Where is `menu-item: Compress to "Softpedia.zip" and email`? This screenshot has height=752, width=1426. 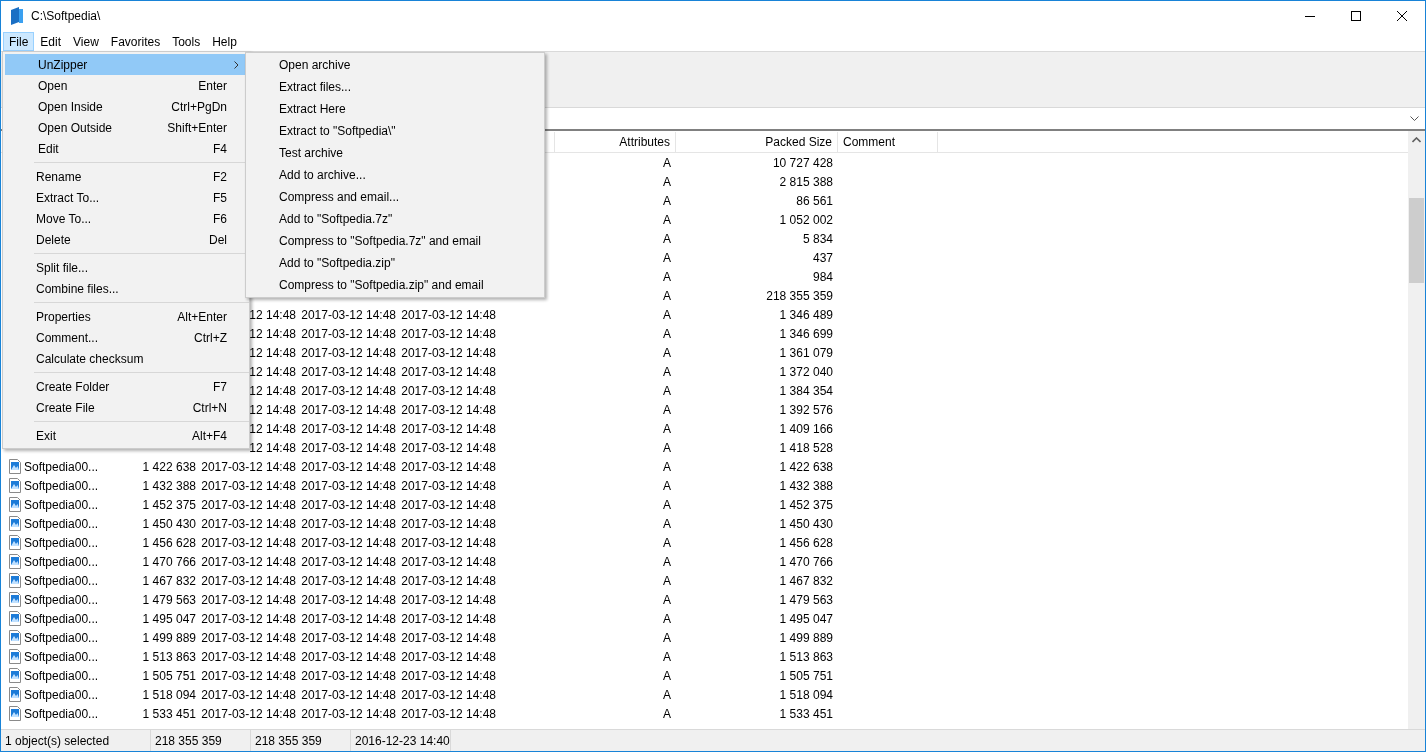 menu-item: Compress to "Softpedia.zip" and email is located at coordinates (395, 285).